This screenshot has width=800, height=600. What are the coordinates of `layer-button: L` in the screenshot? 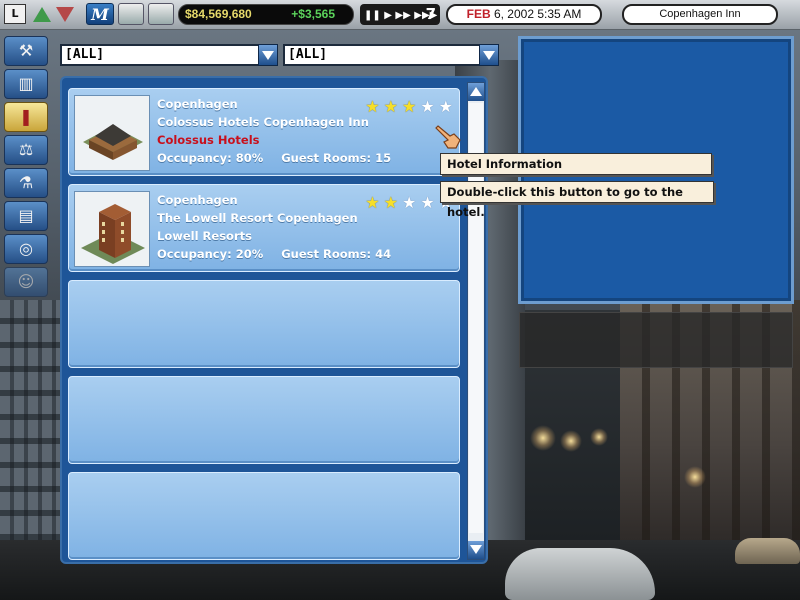 It's located at (15, 14).